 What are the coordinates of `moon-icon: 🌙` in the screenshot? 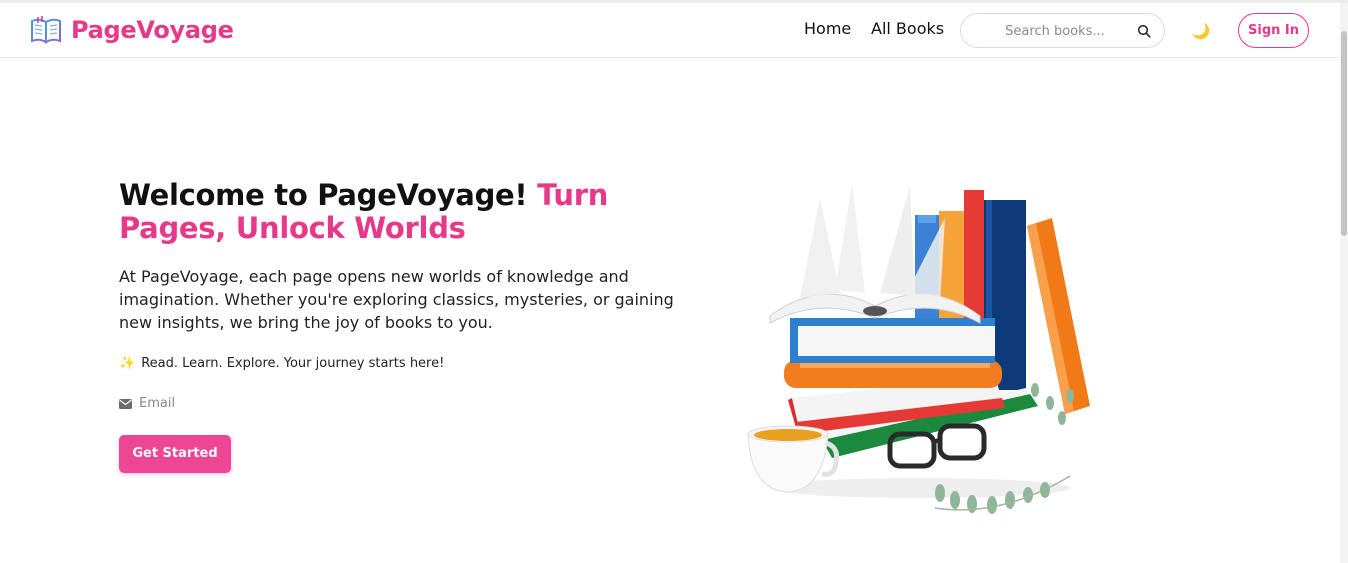 It's located at (1201, 31).